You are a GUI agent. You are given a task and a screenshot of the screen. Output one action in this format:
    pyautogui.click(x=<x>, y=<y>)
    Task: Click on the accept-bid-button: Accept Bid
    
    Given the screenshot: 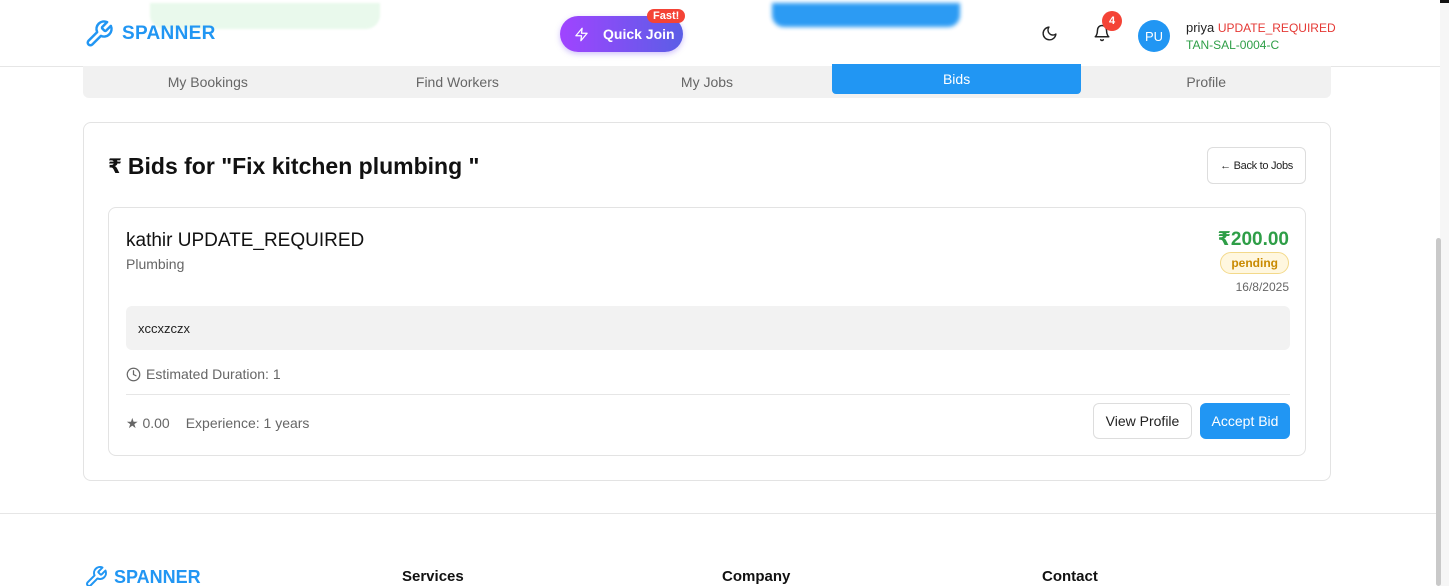 What is the action you would take?
    pyautogui.click(x=1245, y=421)
    